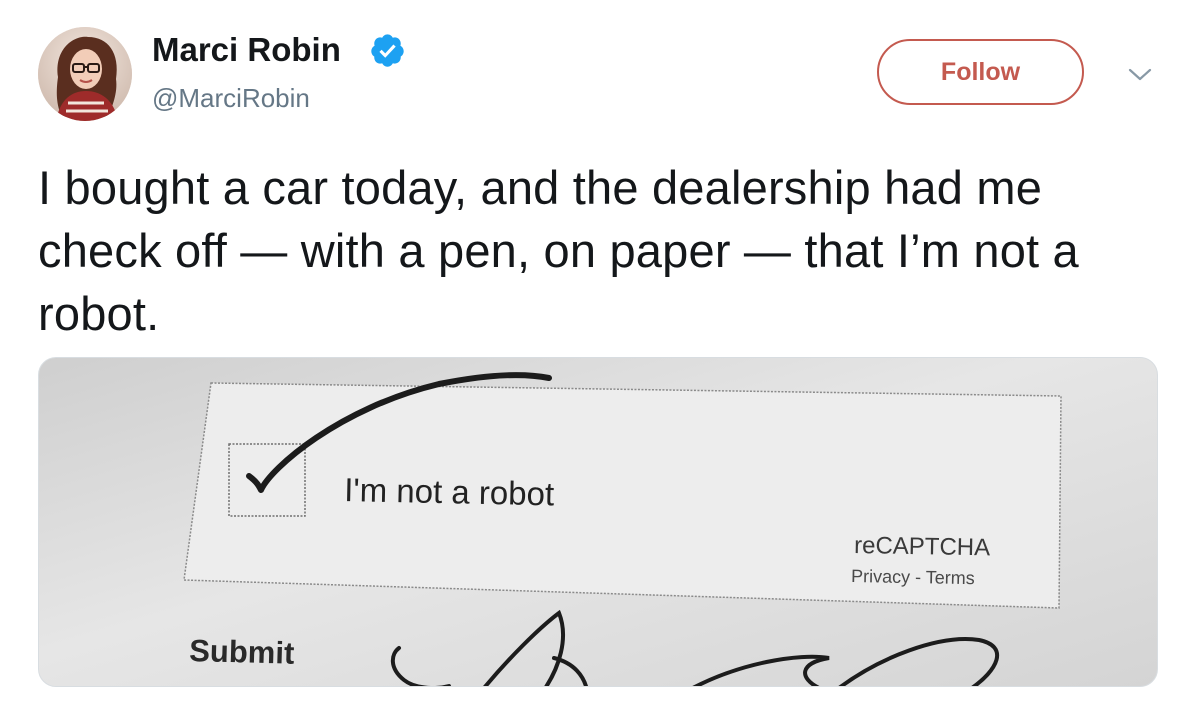  I want to click on submit-label: Submit, so click(242, 652).